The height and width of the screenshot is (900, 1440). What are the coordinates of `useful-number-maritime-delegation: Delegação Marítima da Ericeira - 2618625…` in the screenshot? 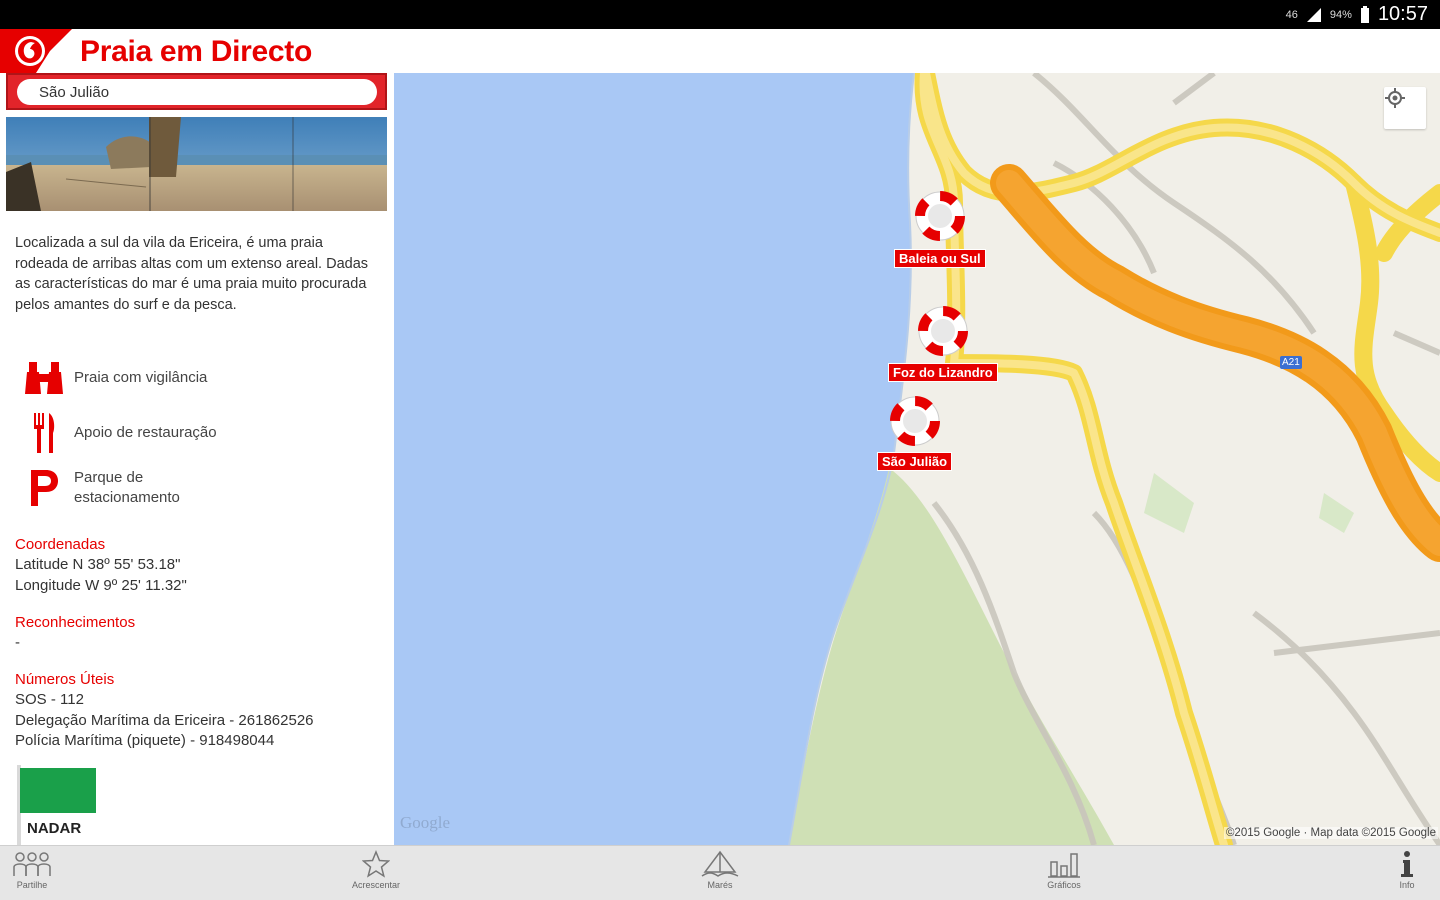 It's located at (164, 721).